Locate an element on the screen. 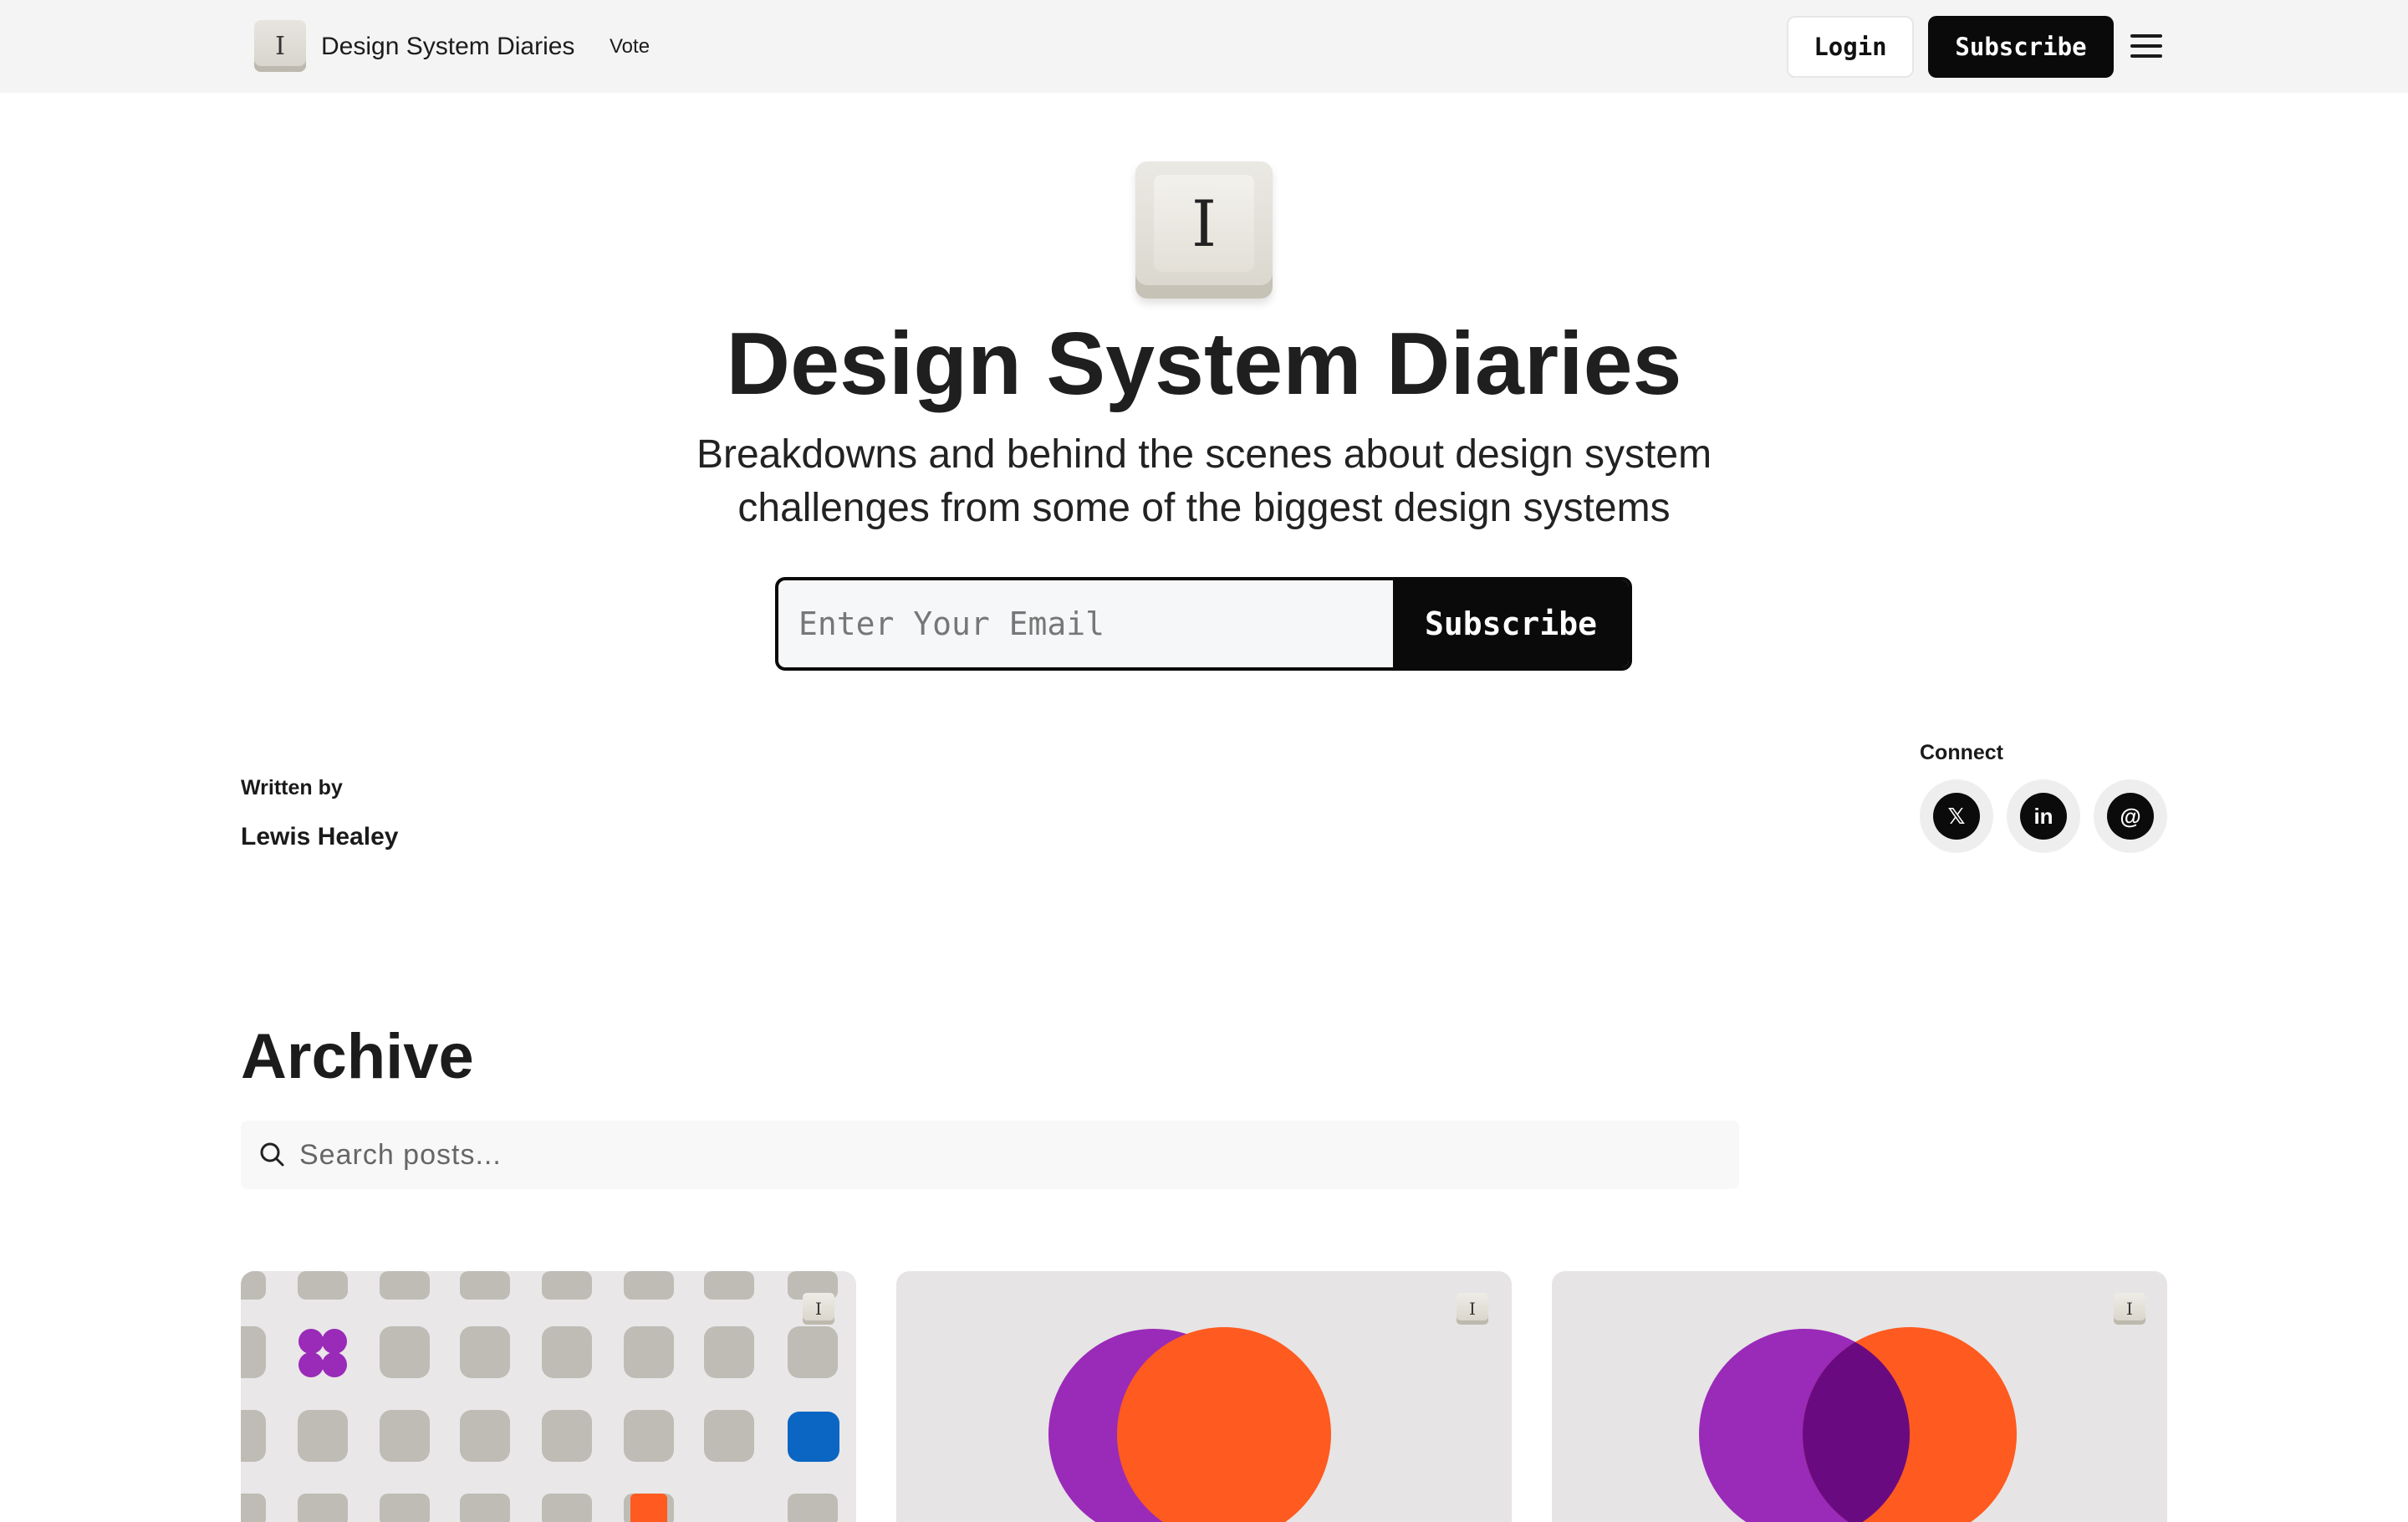 Image resolution: width=2408 pixels, height=1522 pixels. publication-title: Design System Diaries is located at coordinates (1204, 363).